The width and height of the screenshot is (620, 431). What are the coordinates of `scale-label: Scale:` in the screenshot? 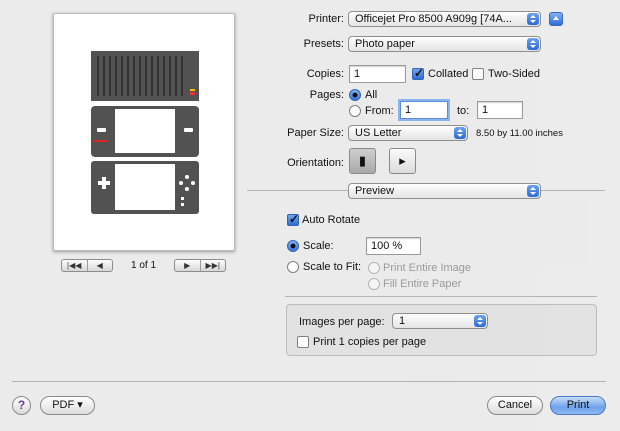 It's located at (318, 246).